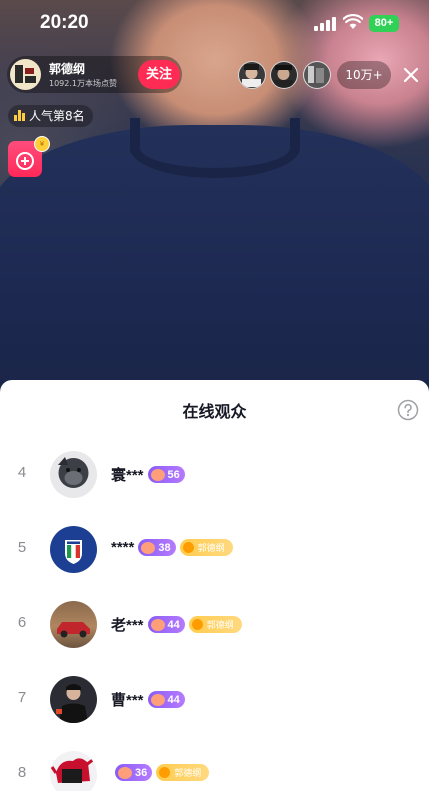  I want to click on level-value: 38, so click(164, 547).